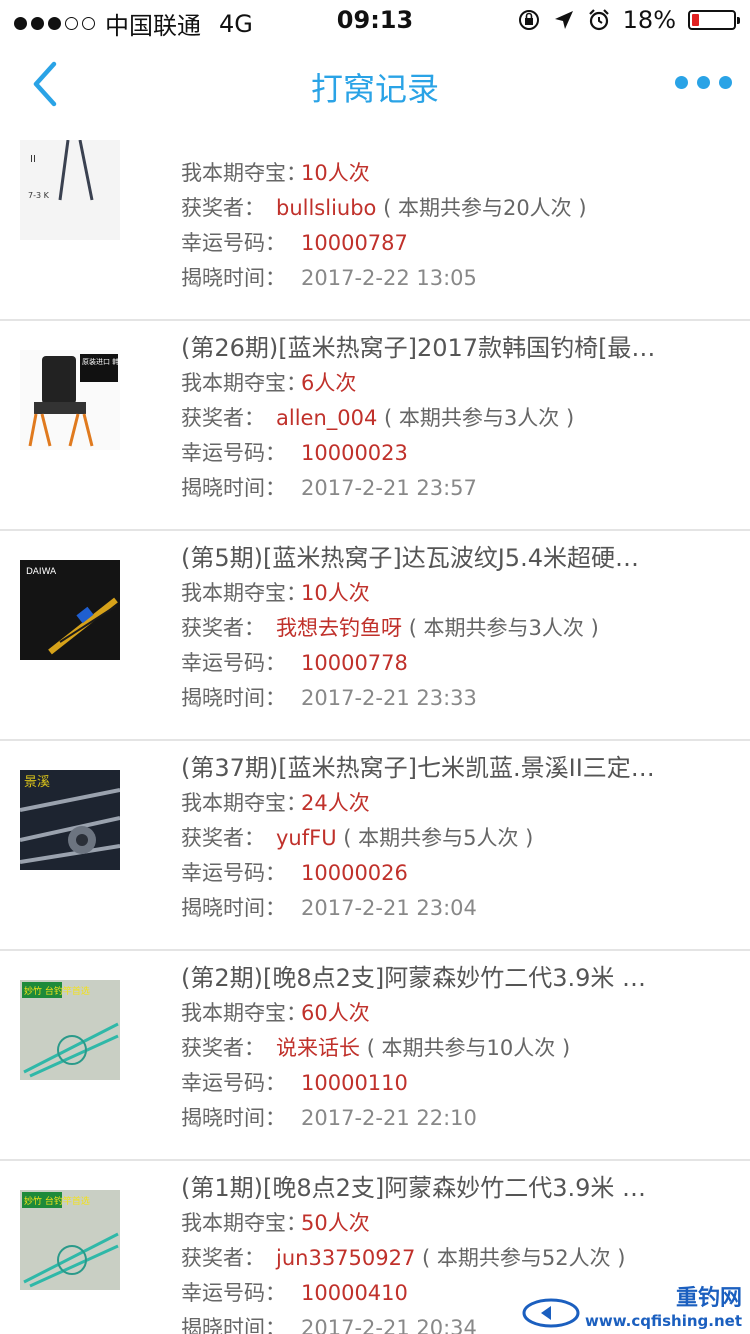 This screenshot has width=750, height=1334. Describe the element at coordinates (41, 572) in the screenshot. I see `svg-text: DAIWA` at that location.